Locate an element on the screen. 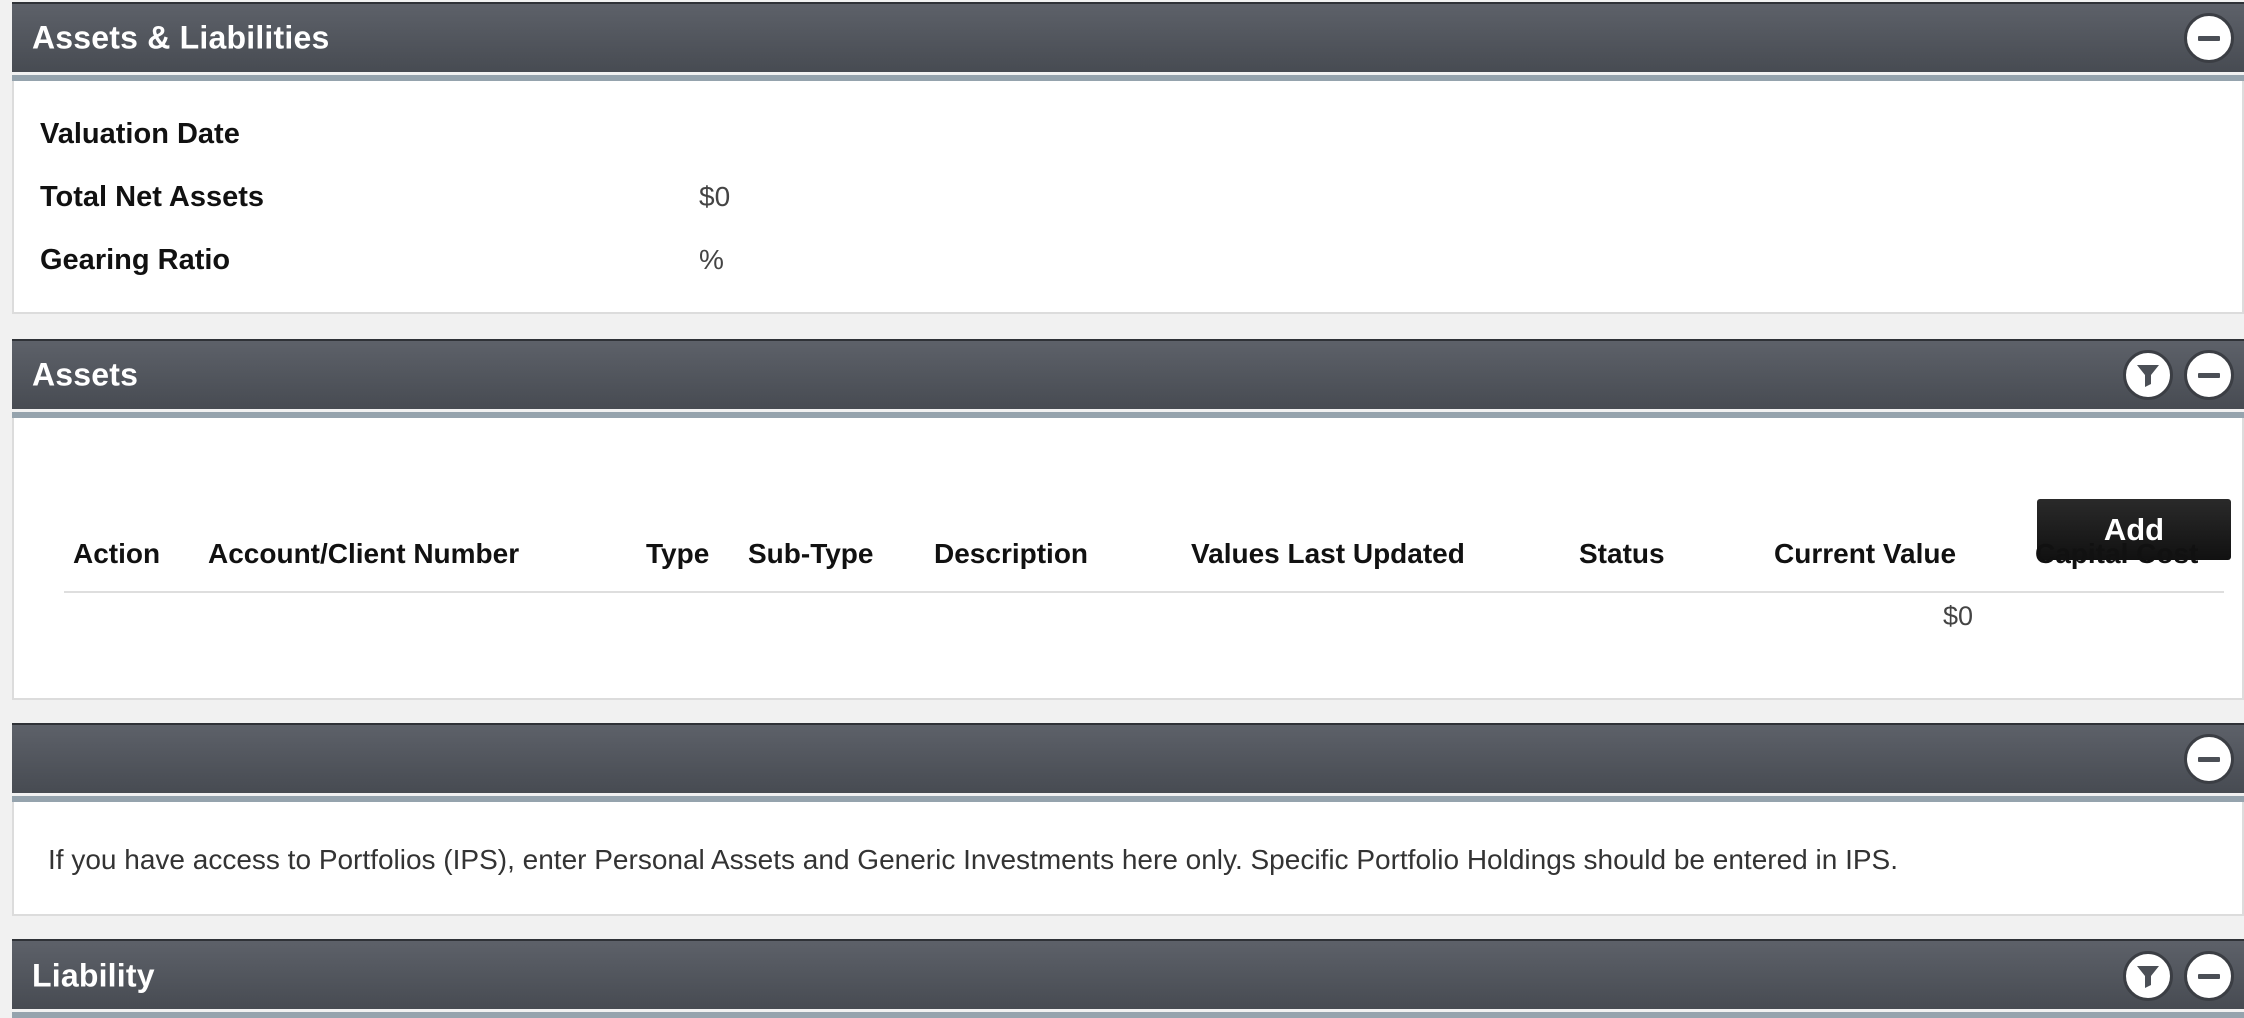 The height and width of the screenshot is (1018, 2244). collapse-liability-button is located at coordinates (2209, 976).